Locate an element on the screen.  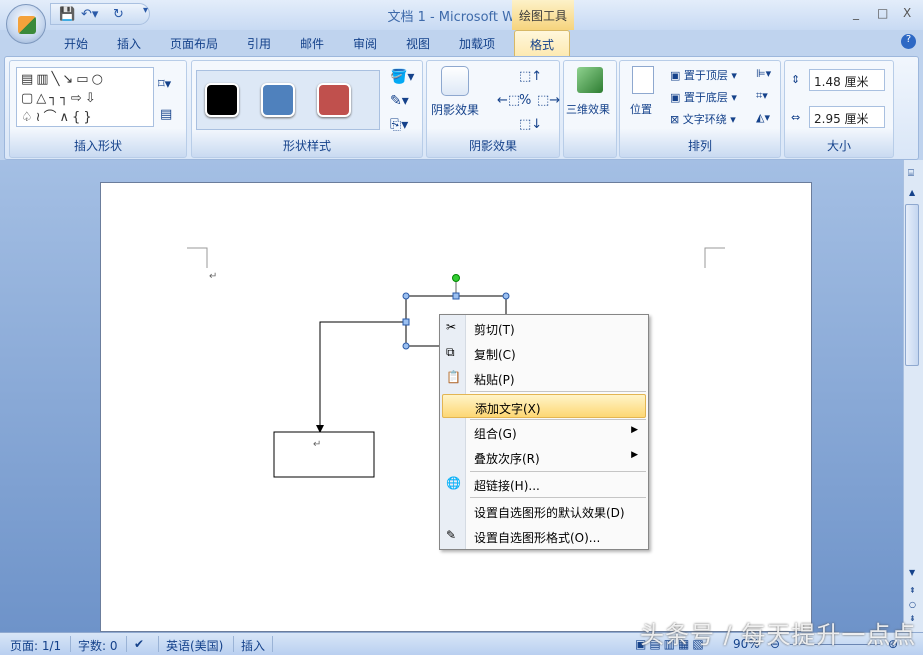
style-swatch-blue is located at coordinates (278, 100).